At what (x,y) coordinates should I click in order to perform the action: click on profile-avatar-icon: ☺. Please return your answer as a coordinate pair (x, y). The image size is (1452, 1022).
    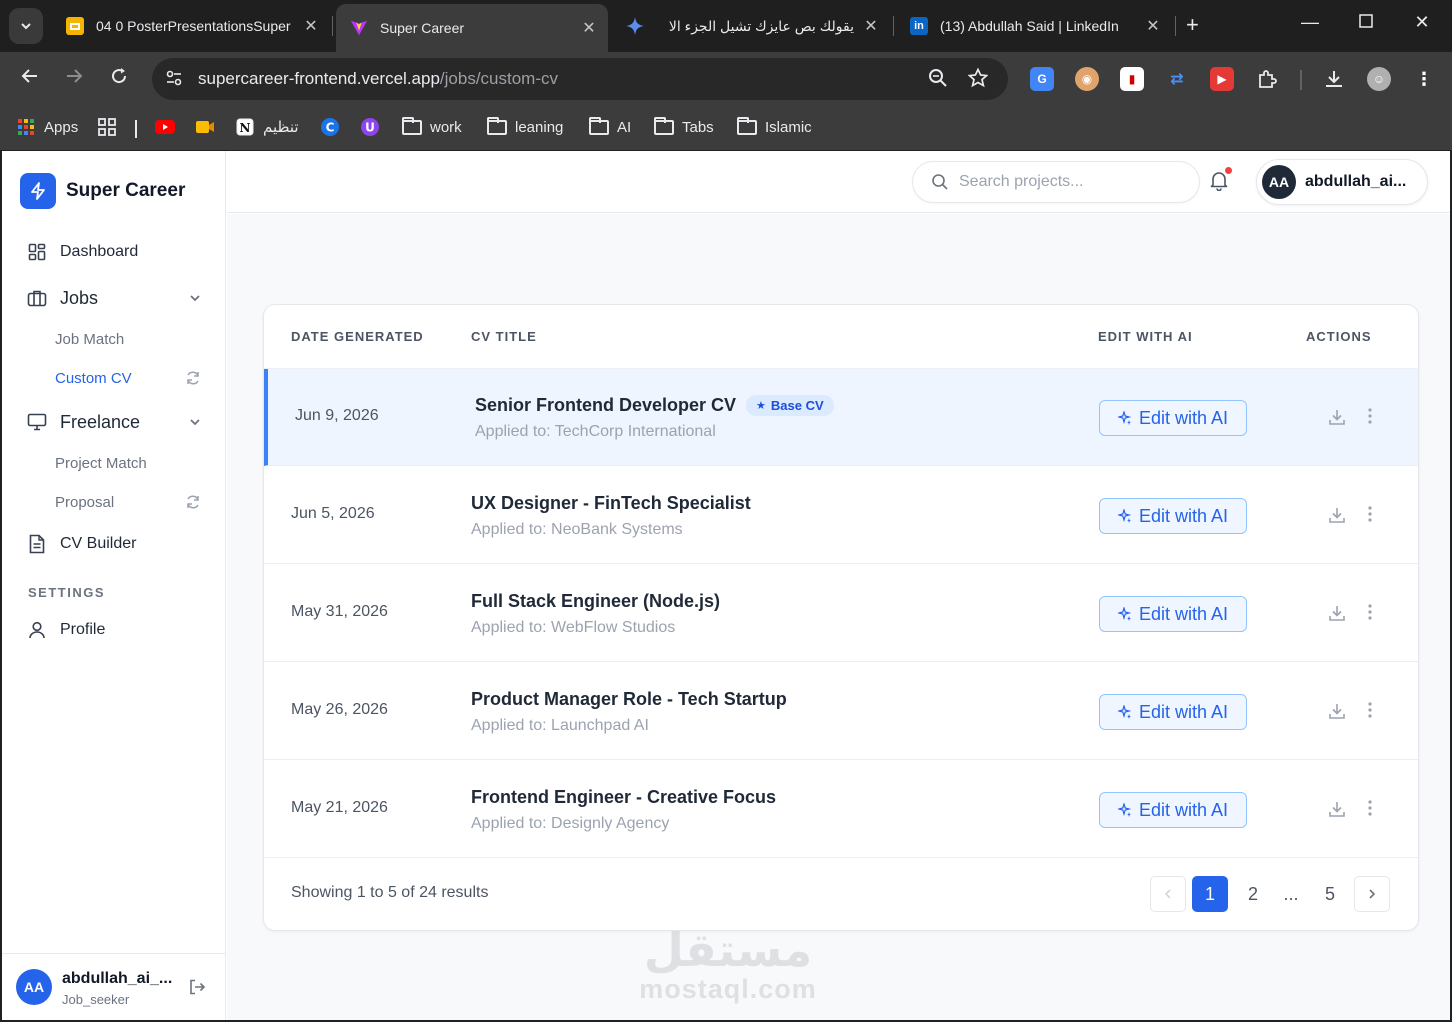
    Looking at the image, I should click on (1379, 79).